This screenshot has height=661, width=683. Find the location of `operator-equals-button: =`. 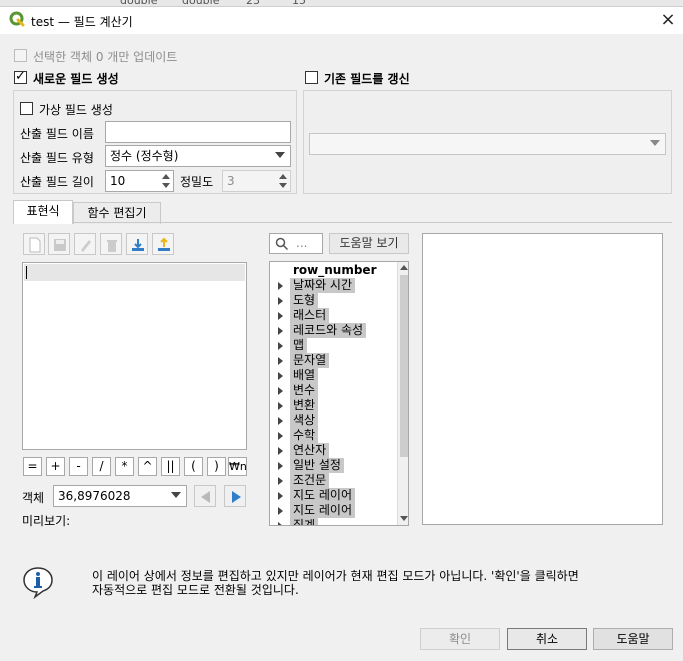

operator-equals-button: = is located at coordinates (32, 466).